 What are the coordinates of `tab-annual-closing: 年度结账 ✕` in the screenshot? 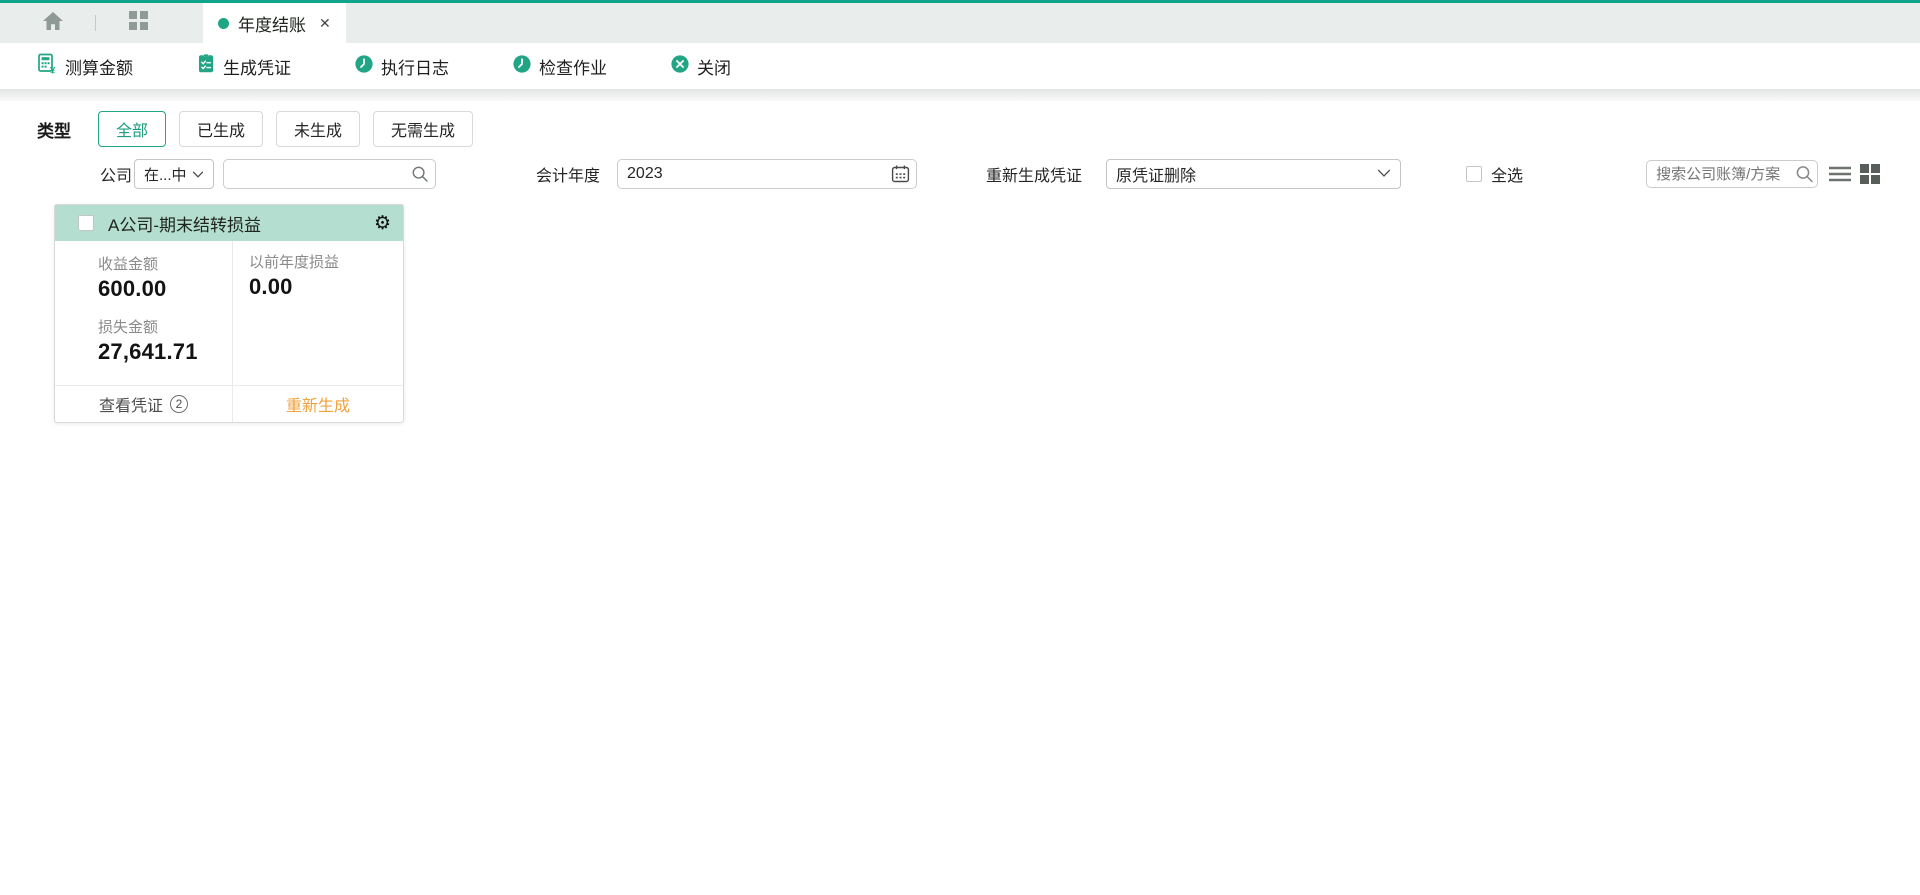 It's located at (274, 23).